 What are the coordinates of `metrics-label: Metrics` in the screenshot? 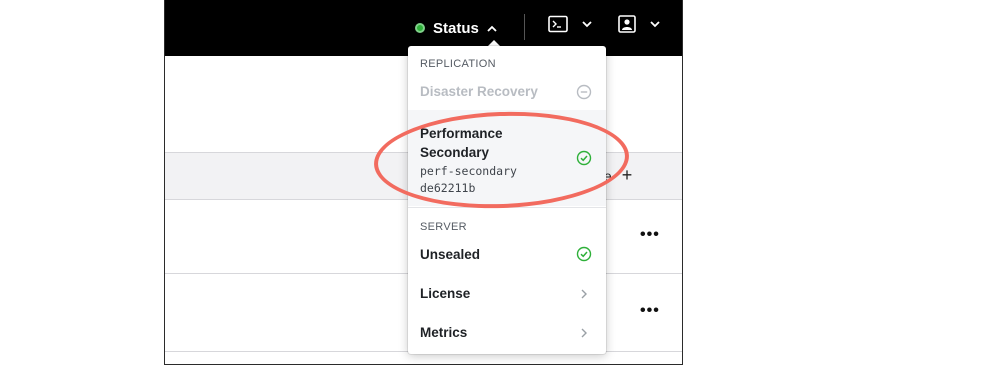 It's located at (444, 332).